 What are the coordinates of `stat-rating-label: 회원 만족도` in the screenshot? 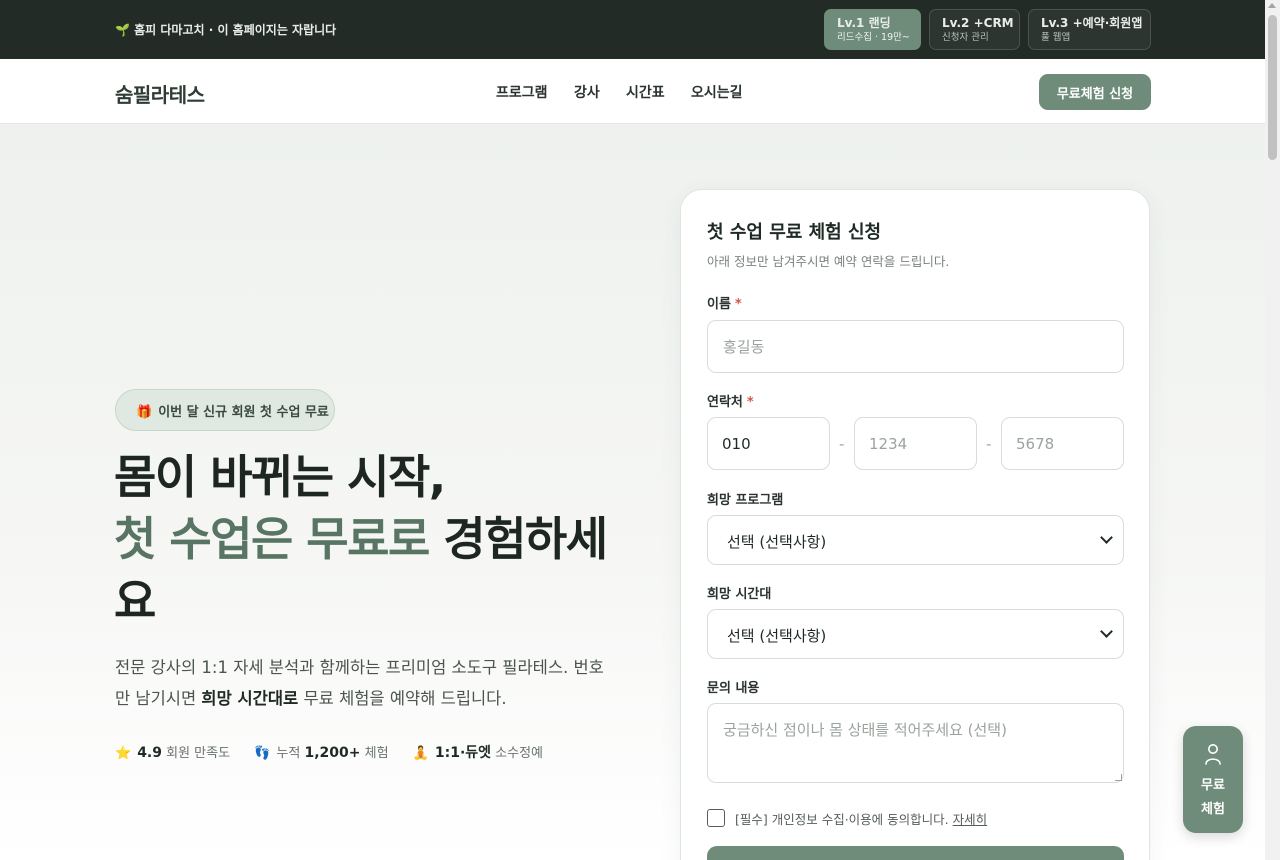 It's located at (196, 753).